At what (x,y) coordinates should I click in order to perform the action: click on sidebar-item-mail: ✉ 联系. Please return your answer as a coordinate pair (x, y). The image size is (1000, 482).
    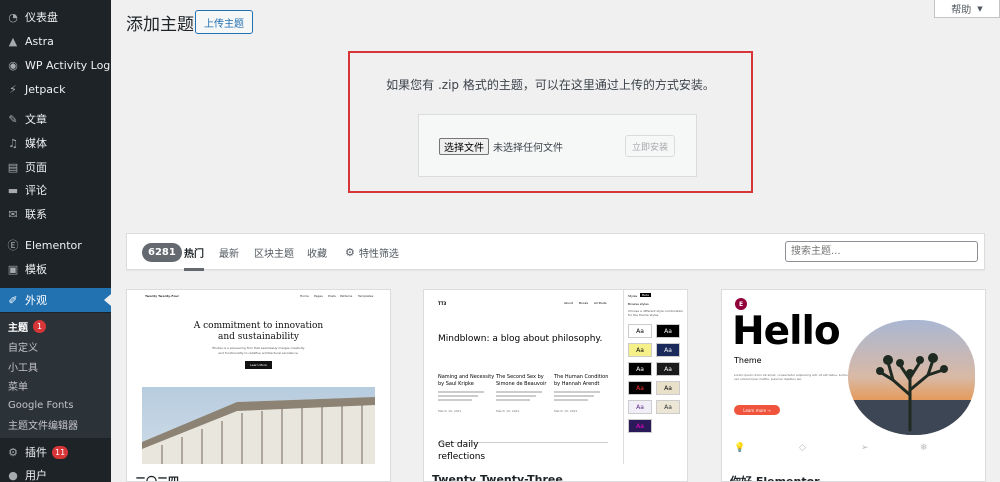
    Looking at the image, I should click on (55, 214).